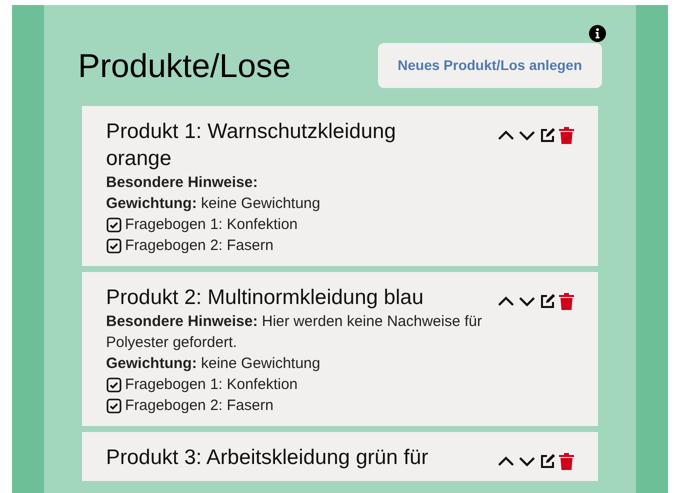 The image size is (674, 493). What do you see at coordinates (294, 332) in the screenshot?
I see `notes-text: Besondere Hinweise: Hier werden keine Nachweise für Polyester gefordert.` at bounding box center [294, 332].